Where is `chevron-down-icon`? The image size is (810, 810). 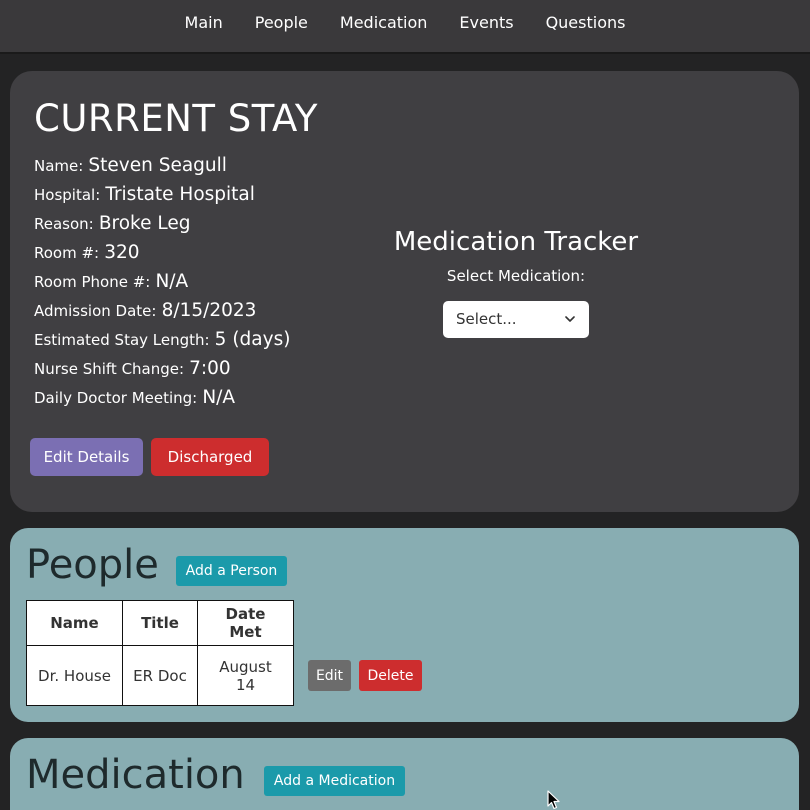 chevron-down-icon is located at coordinates (570, 319).